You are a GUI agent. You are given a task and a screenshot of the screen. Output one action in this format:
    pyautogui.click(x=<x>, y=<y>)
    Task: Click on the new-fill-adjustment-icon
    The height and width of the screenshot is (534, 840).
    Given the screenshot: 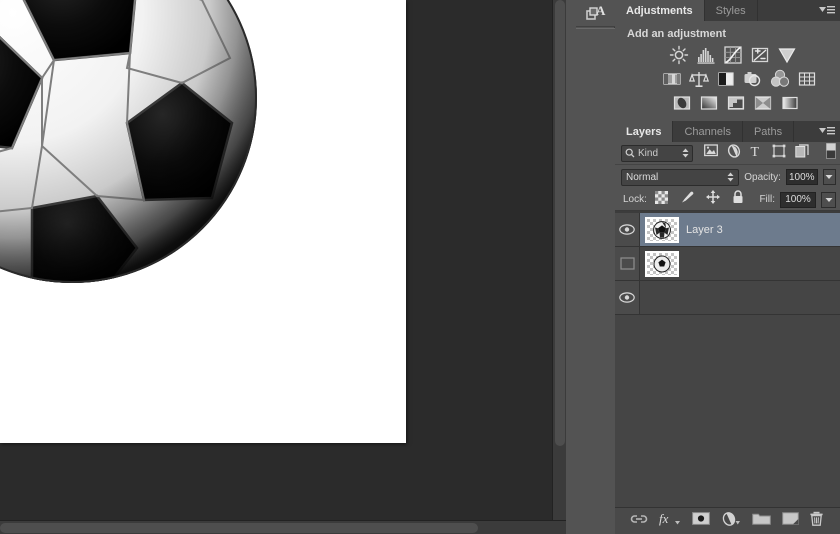 What is the action you would take?
    pyautogui.click(x=731, y=521)
    